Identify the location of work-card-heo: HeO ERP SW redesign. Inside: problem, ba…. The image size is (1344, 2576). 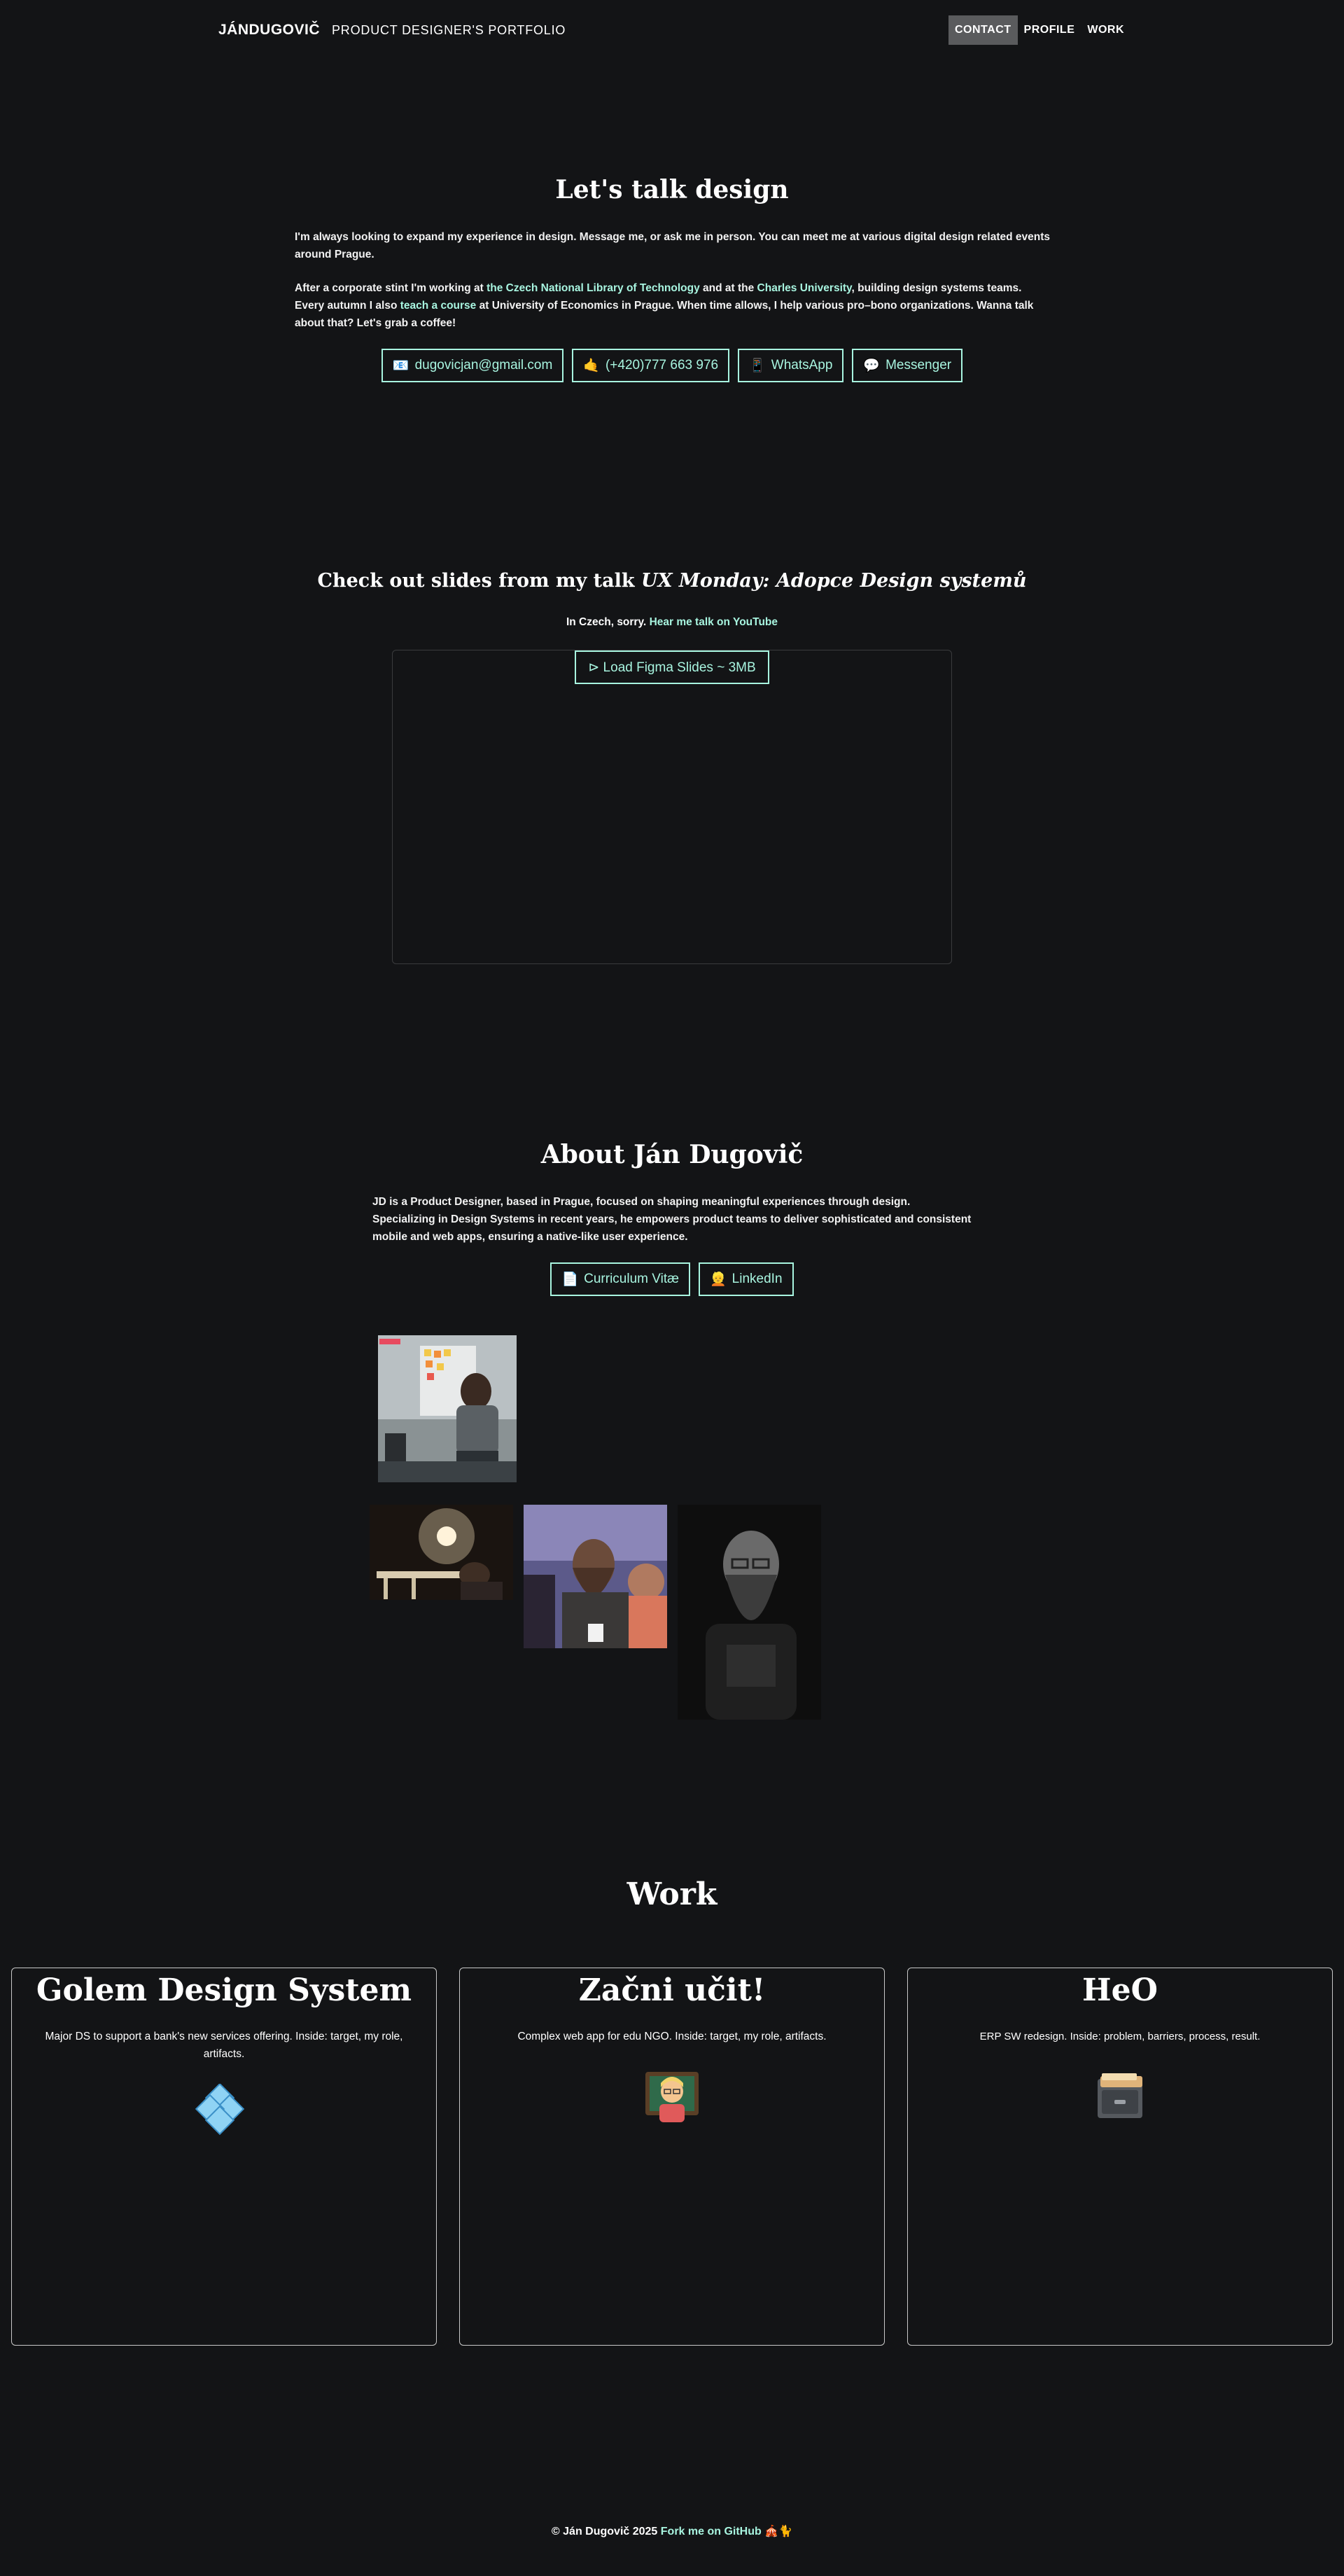
(1120, 2157).